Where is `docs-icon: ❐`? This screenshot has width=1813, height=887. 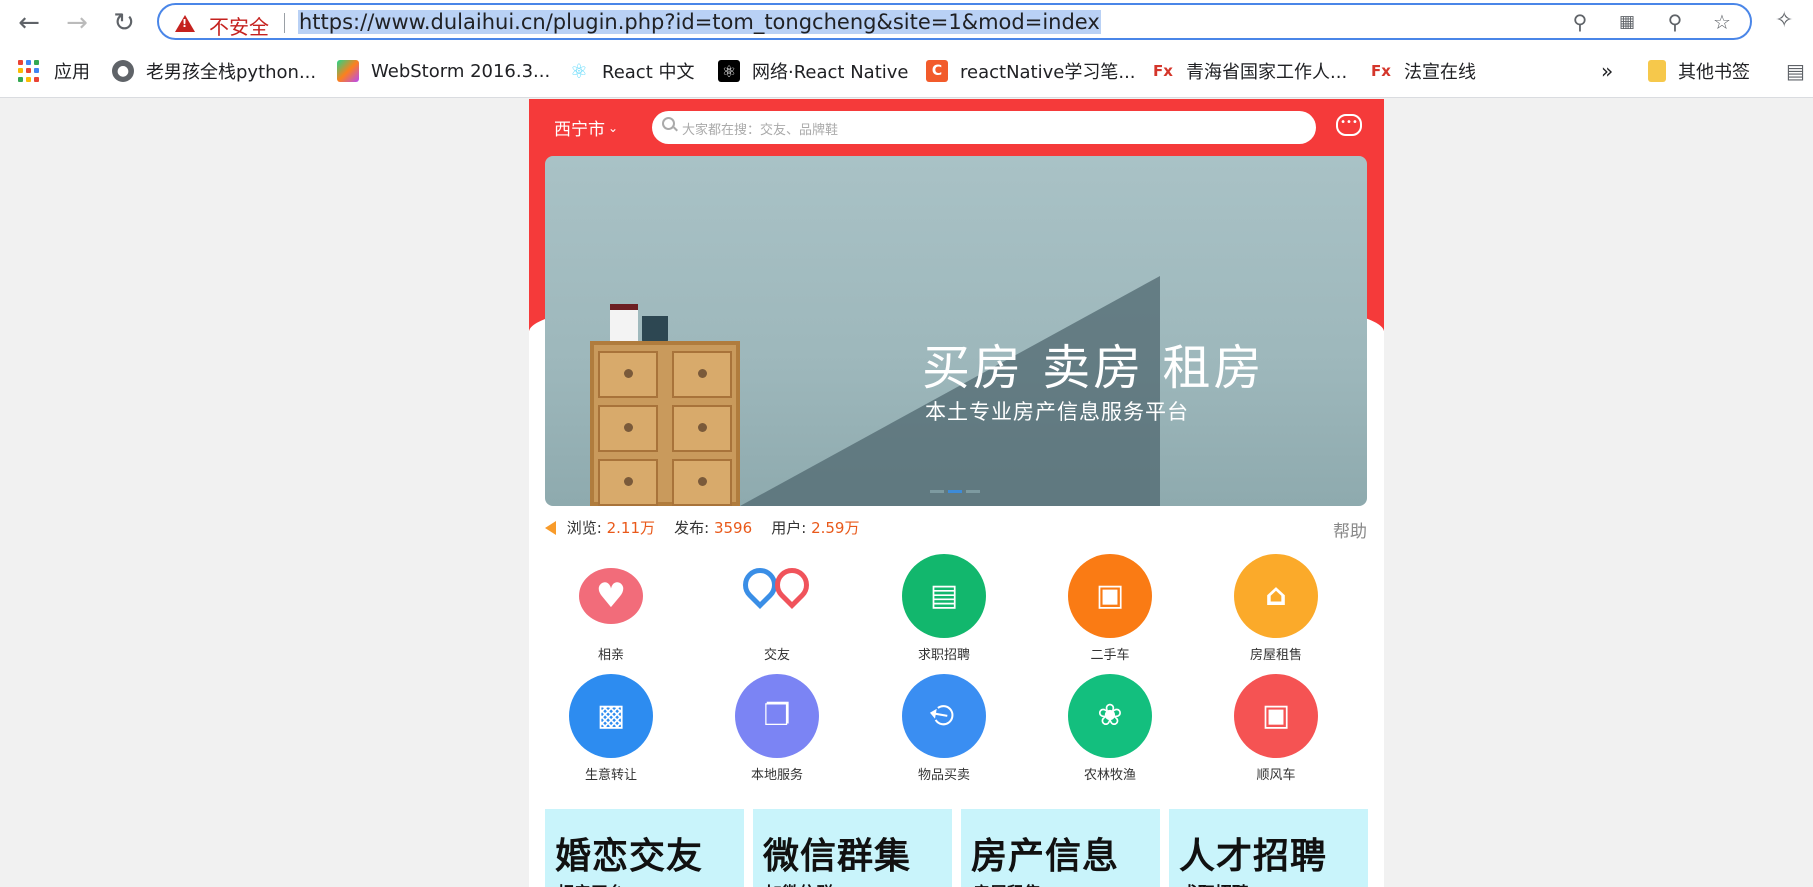 docs-icon: ❐ is located at coordinates (777, 716).